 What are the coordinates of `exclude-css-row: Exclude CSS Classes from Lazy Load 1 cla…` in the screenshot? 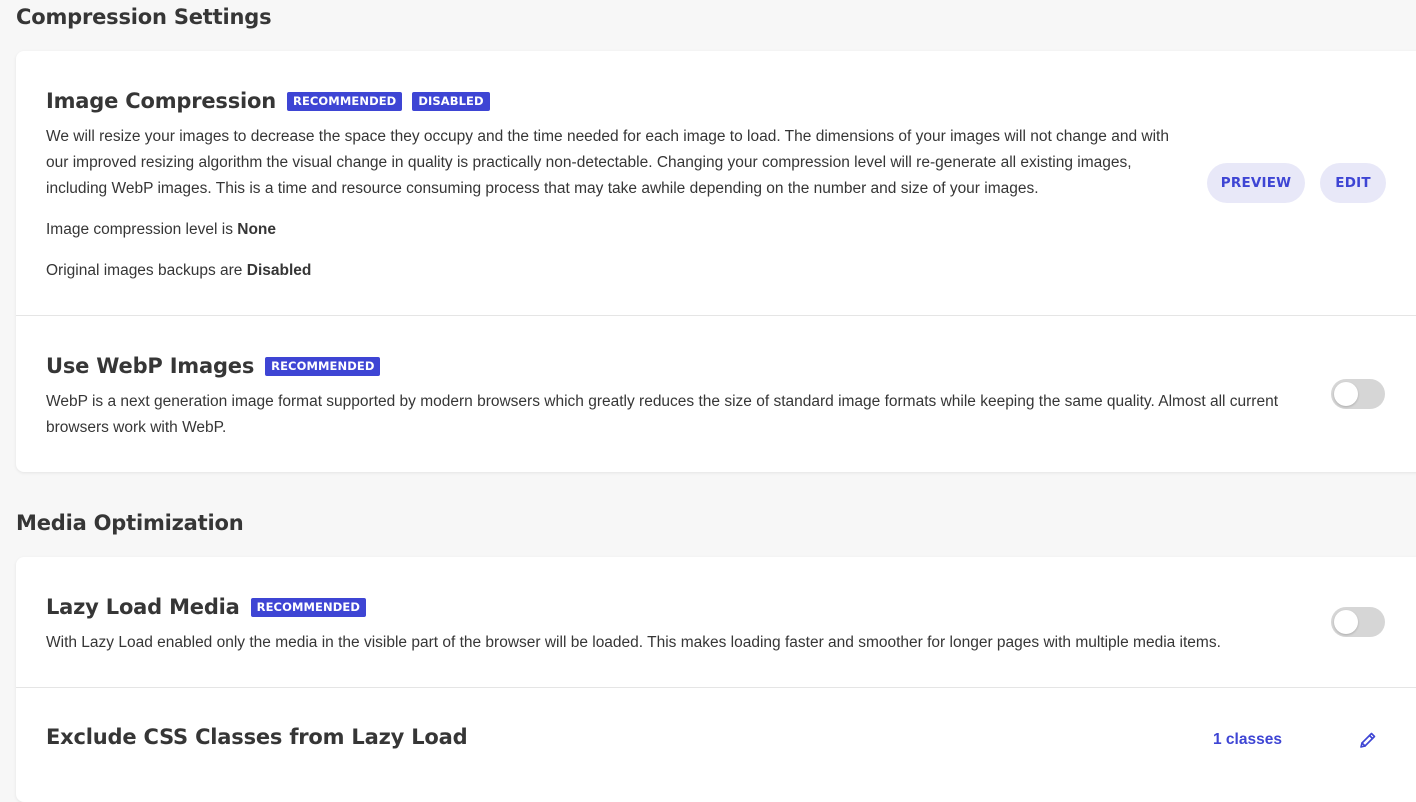 It's located at (716, 745).